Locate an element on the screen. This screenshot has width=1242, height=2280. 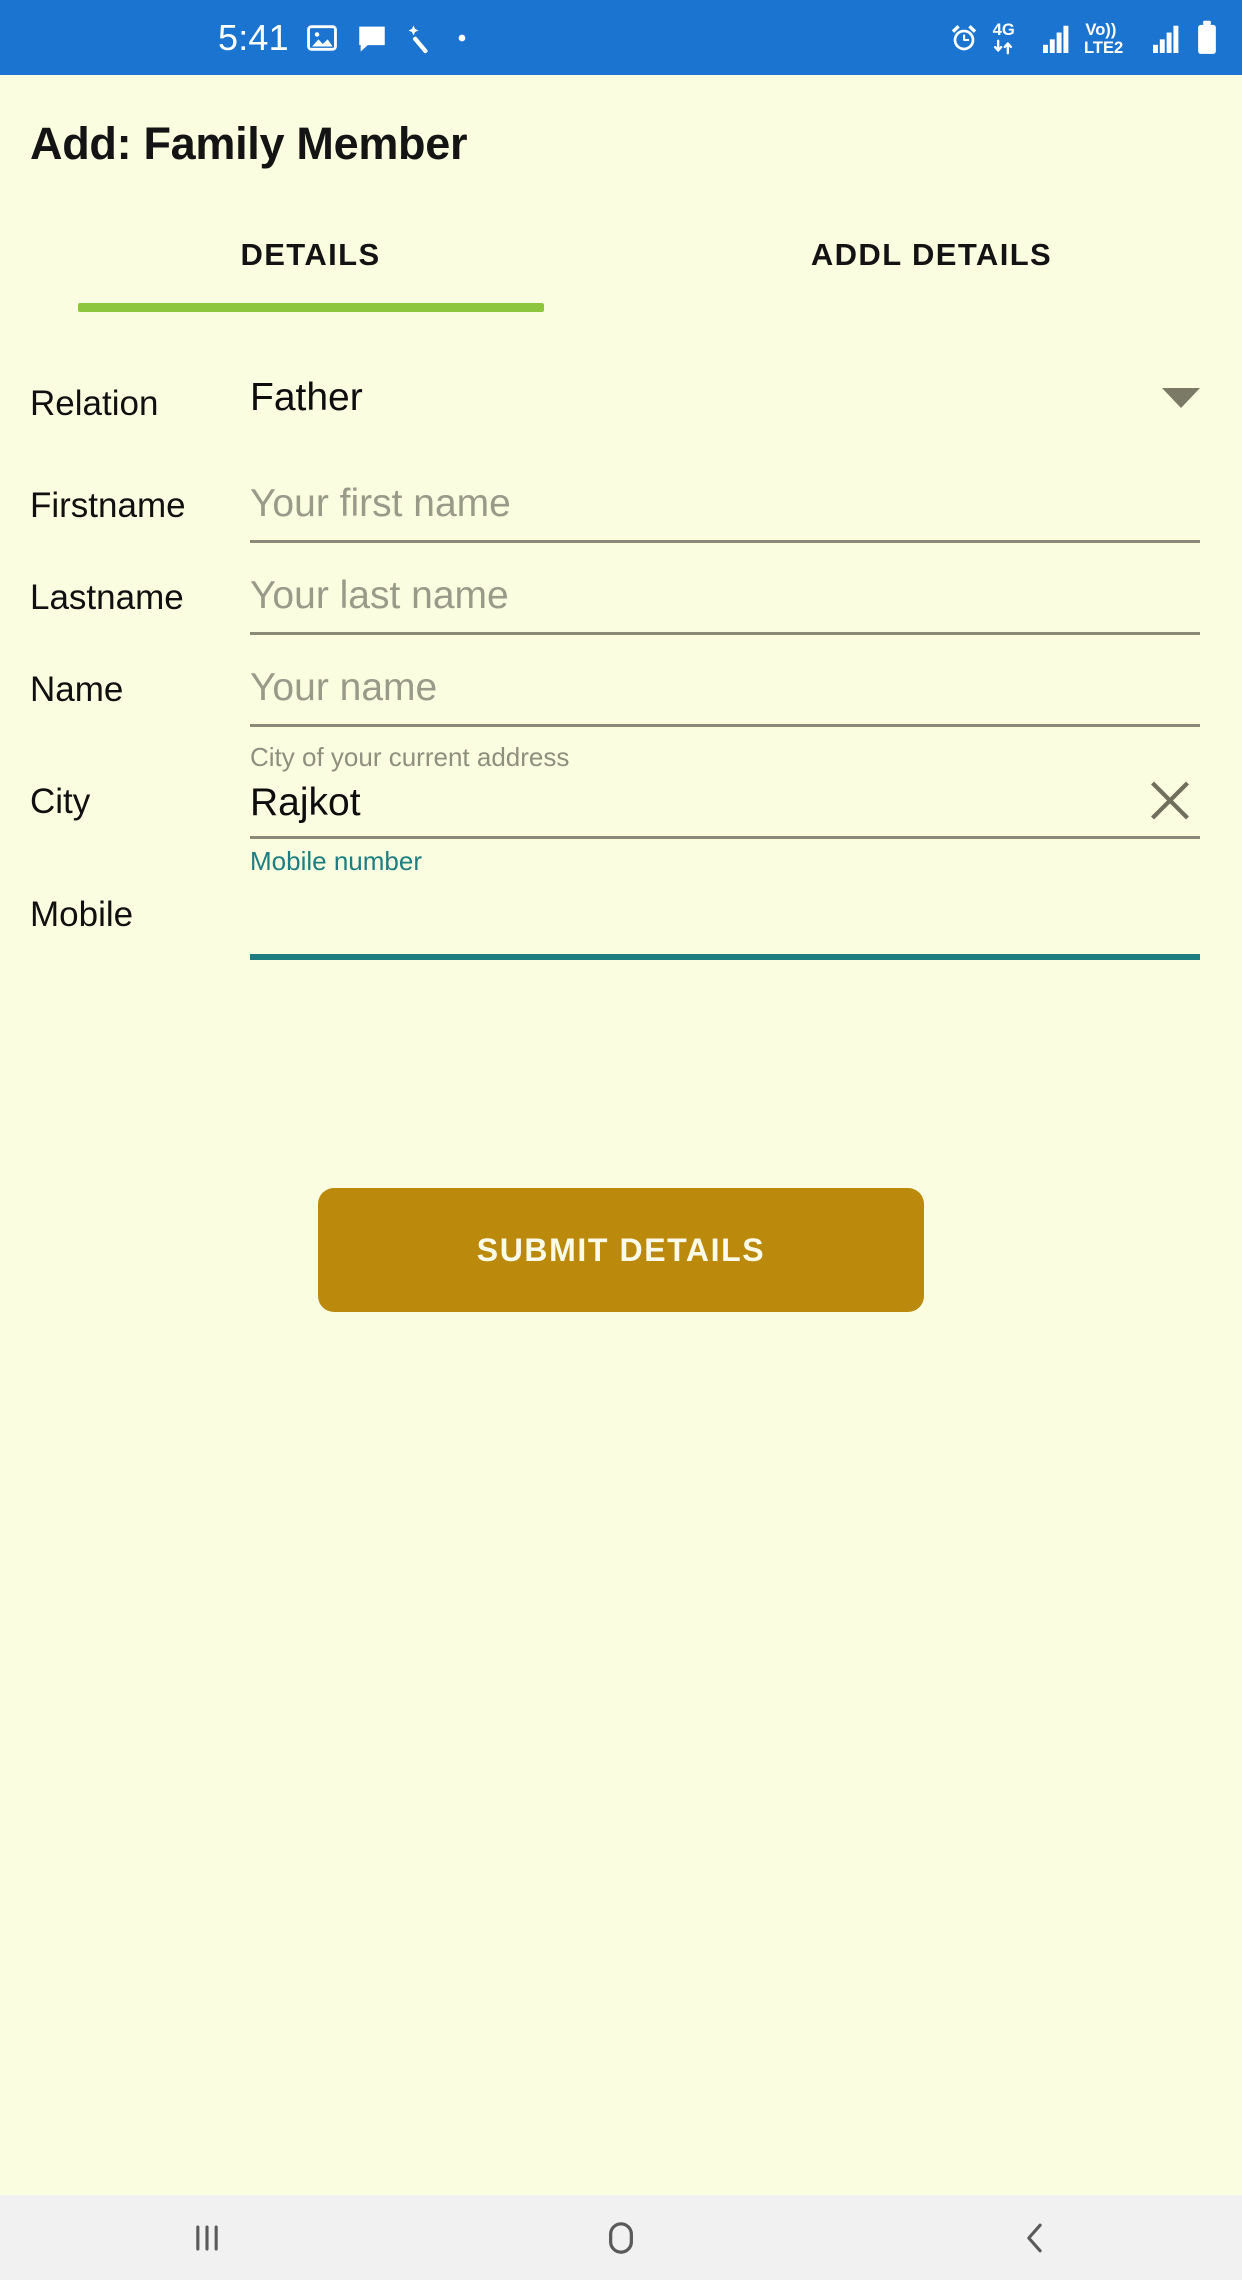
signal-bars-2-icon is located at coordinates (1166, 39).